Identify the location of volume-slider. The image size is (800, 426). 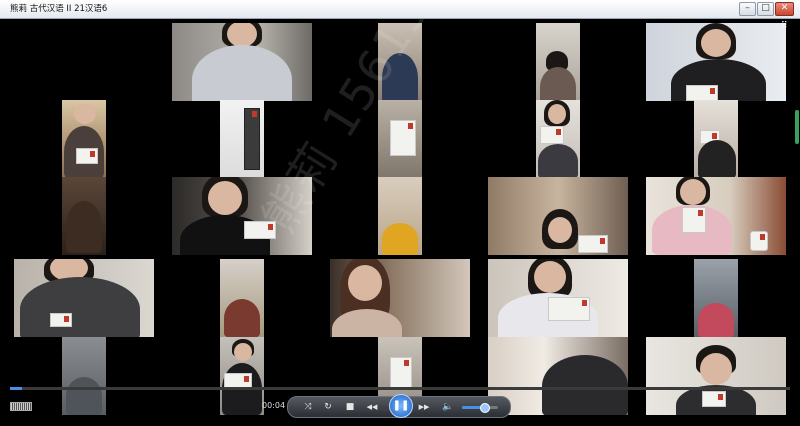
(480, 408).